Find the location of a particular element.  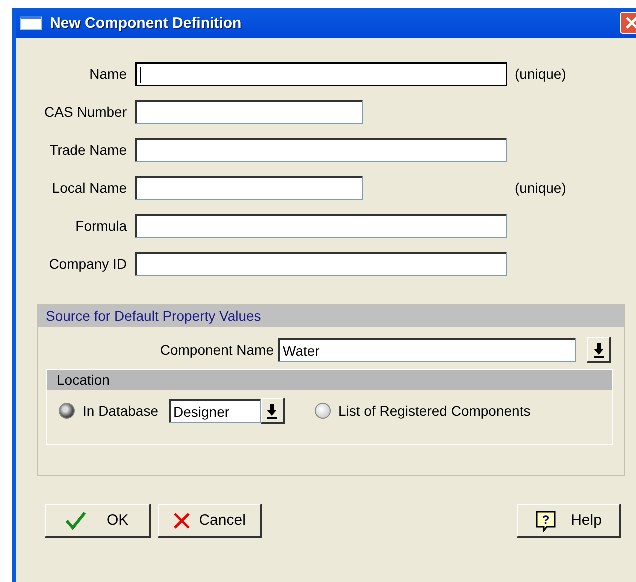

help-button: ? Help is located at coordinates (569, 521).